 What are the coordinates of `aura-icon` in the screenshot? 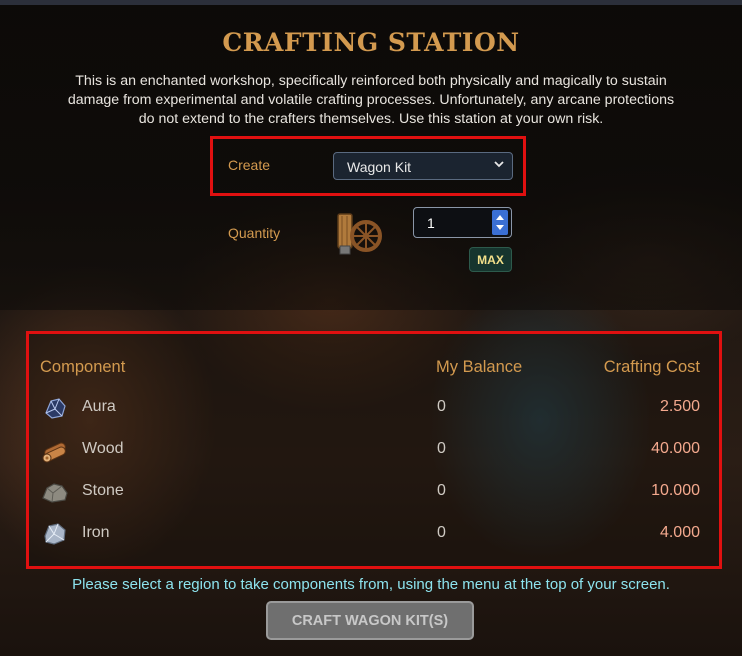 It's located at (55, 408).